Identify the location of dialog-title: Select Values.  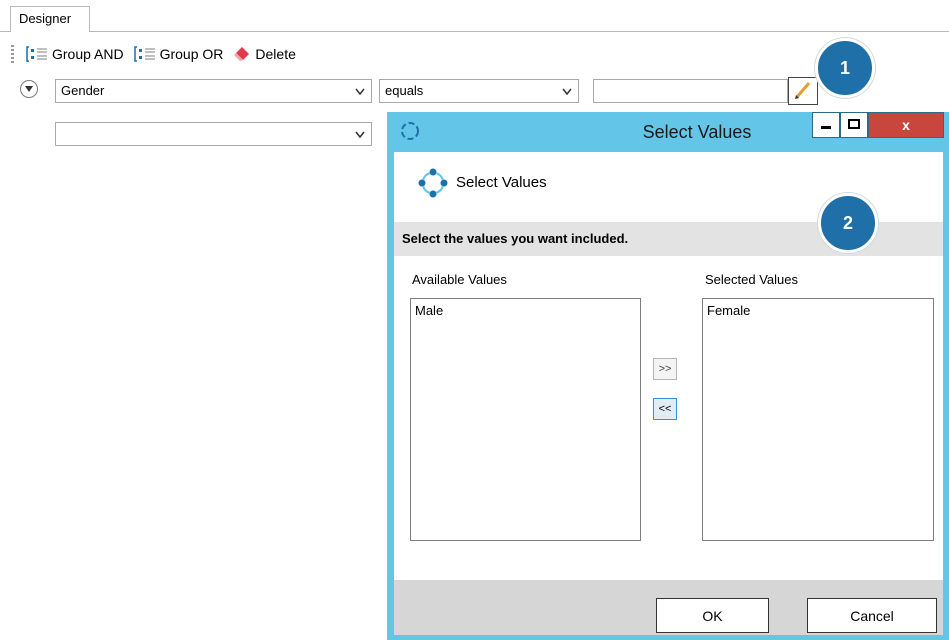
(697, 132).